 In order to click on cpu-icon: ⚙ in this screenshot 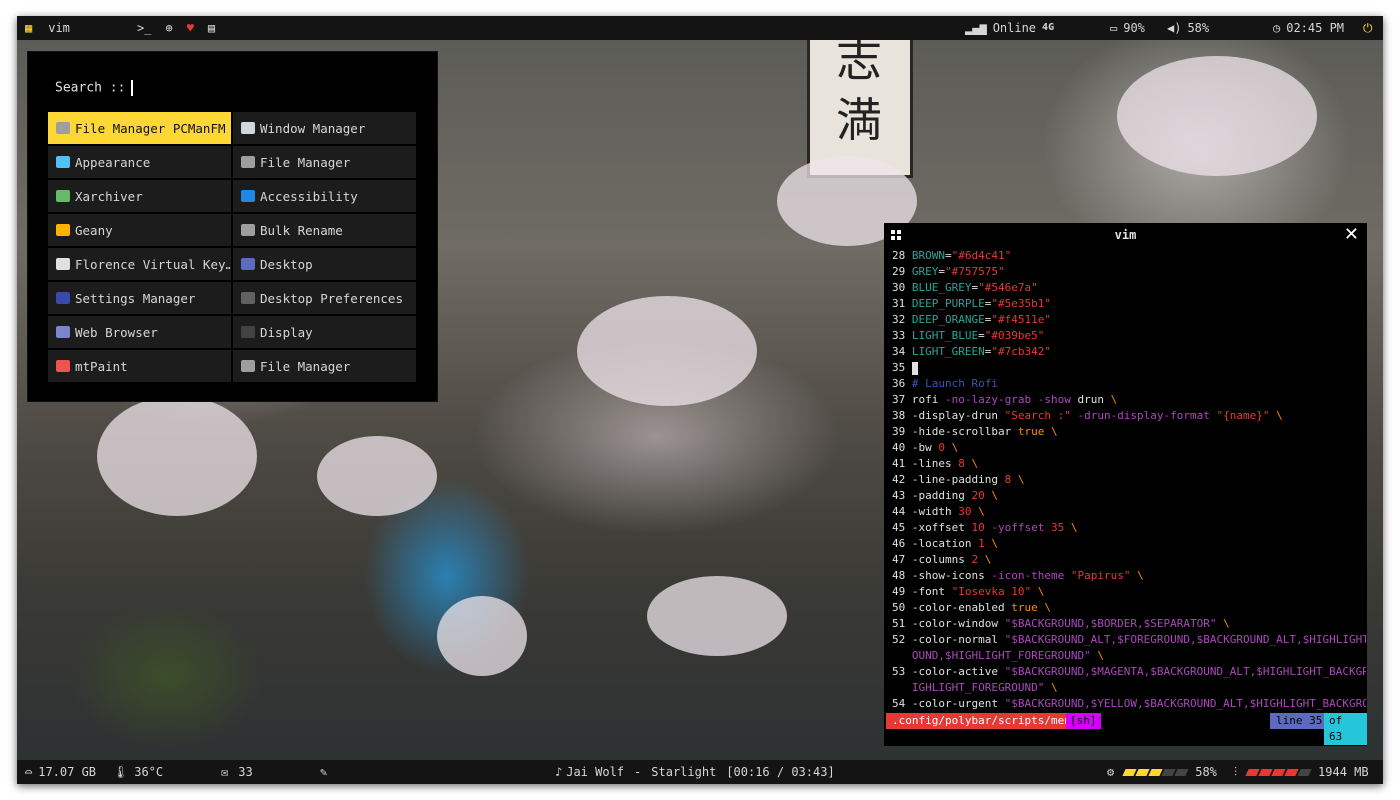, I will do `click(1111, 772)`.